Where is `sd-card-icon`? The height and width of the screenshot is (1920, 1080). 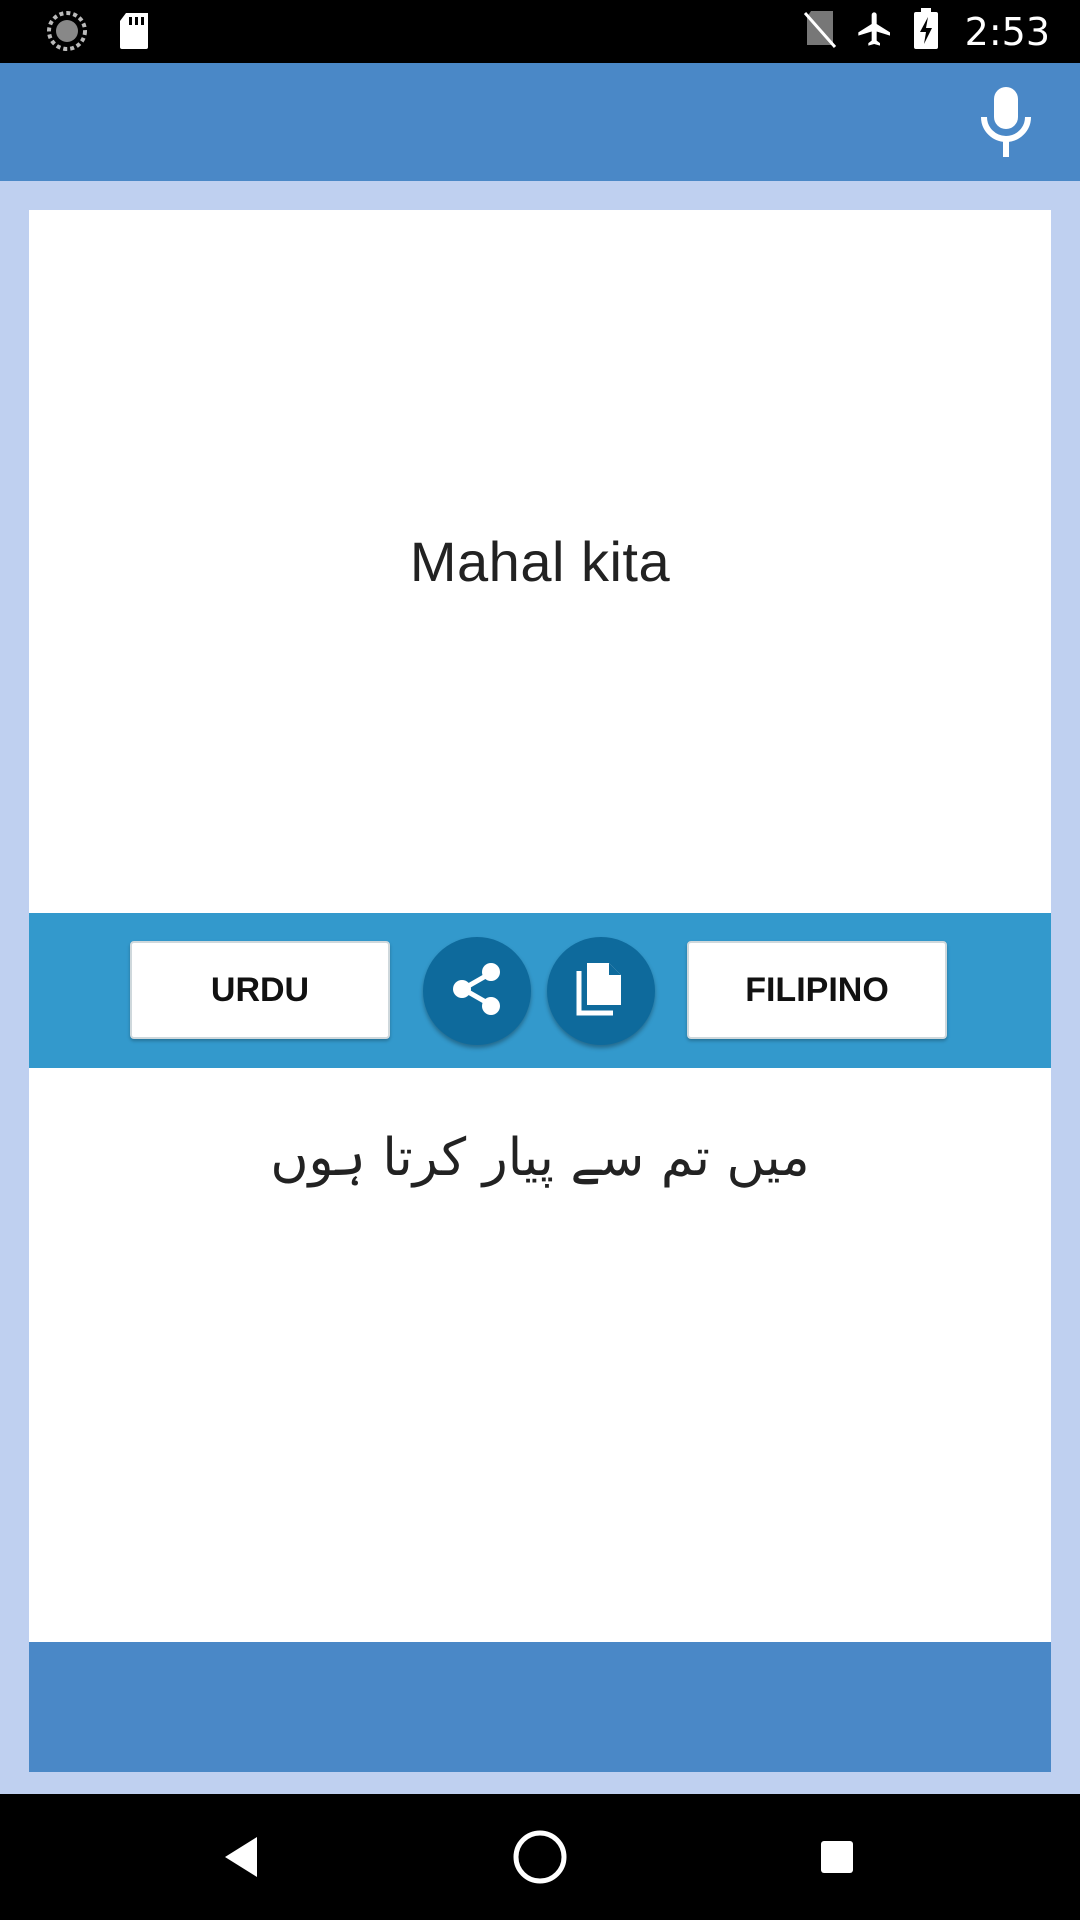 sd-card-icon is located at coordinates (135, 33).